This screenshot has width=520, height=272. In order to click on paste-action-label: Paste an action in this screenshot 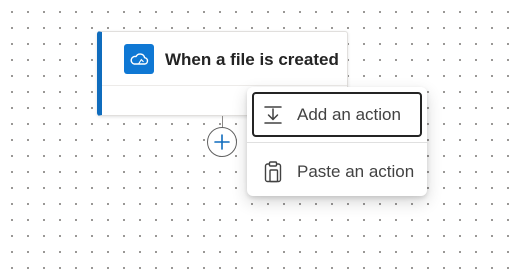, I will do `click(356, 171)`.